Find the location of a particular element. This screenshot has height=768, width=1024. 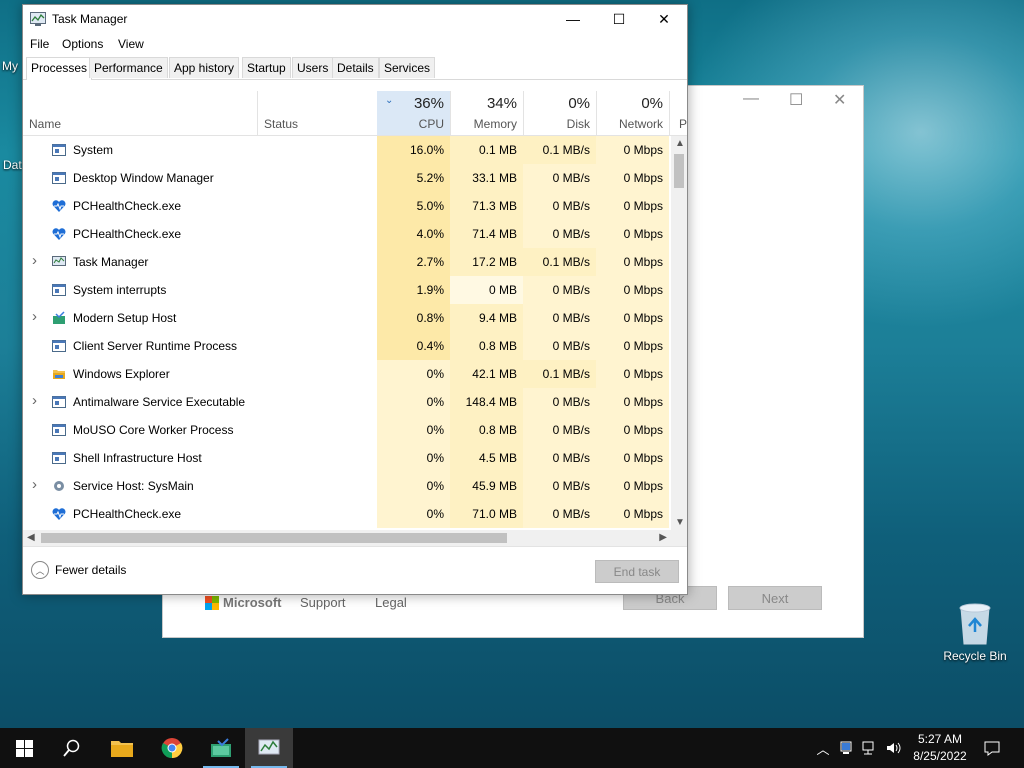

chrome-taskbar-button is located at coordinates (172, 748).